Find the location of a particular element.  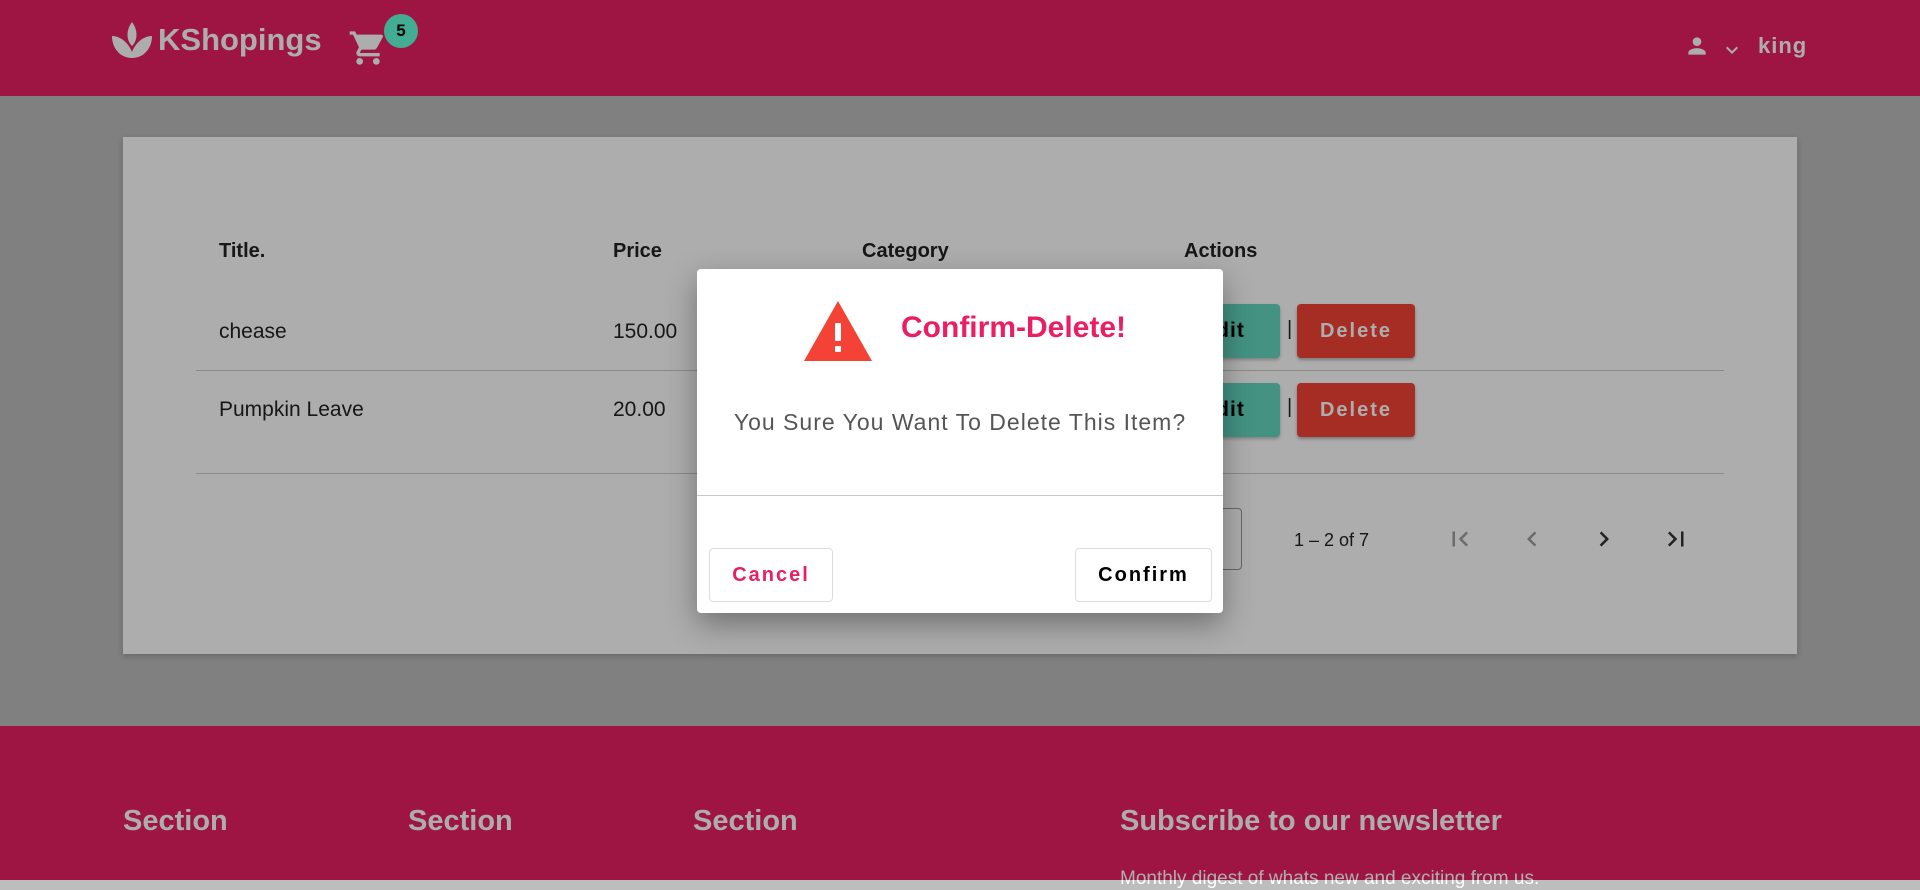

dialog-message: You Sure You Want To Delete This Item? is located at coordinates (960, 422).